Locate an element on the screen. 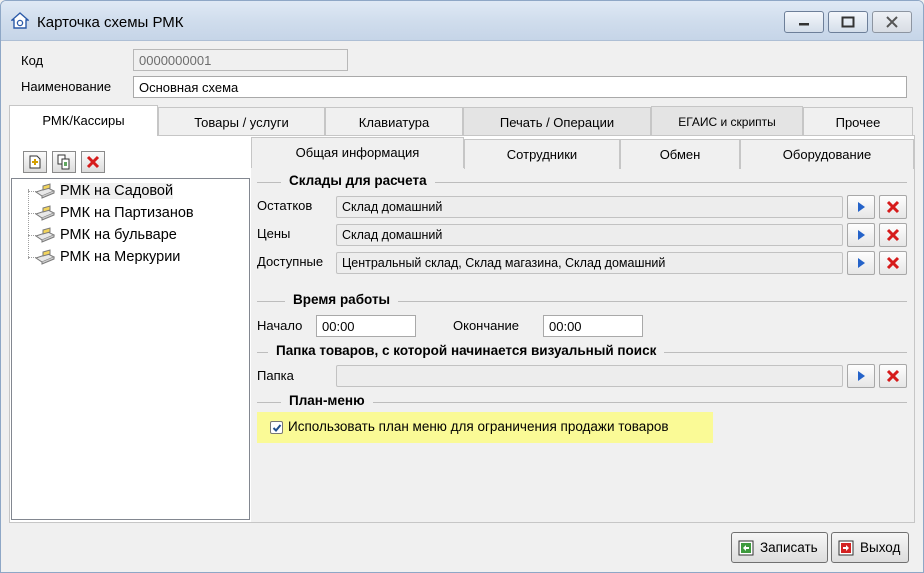 The width and height of the screenshot is (924, 573). tree-item: РМК на Садовой is located at coordinates (104, 191).